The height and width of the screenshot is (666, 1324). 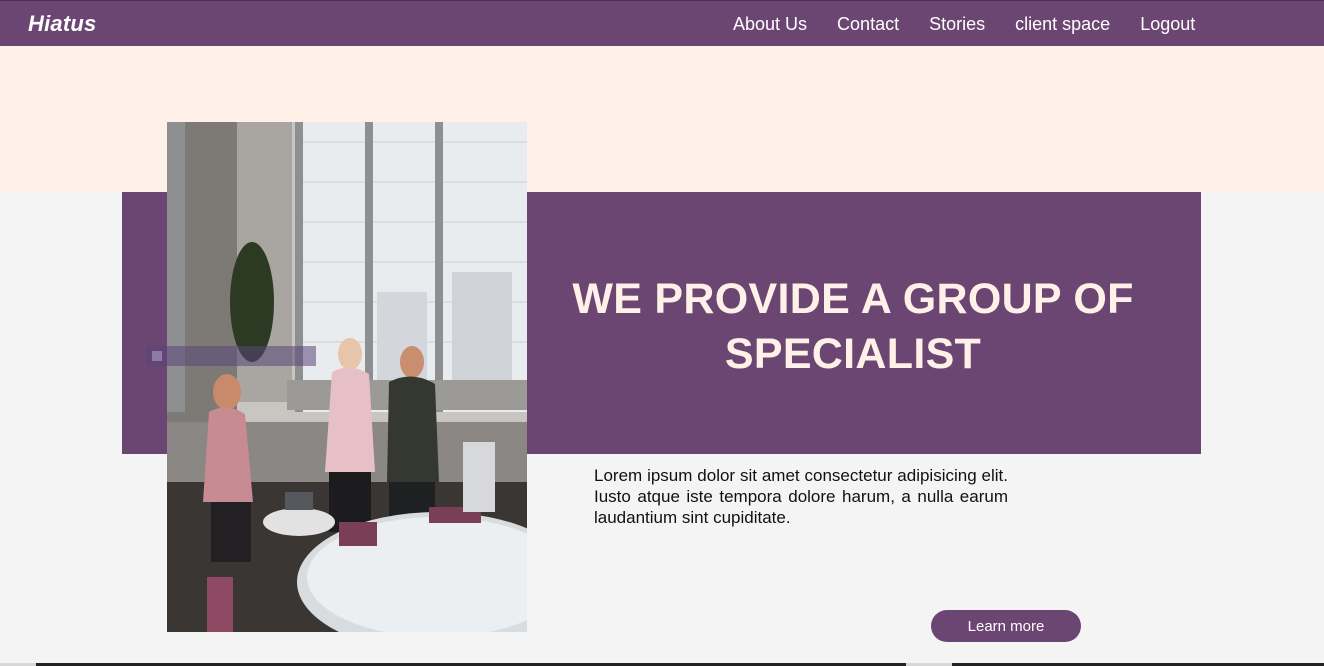 I want to click on hero-headline: WE PROVIDE A GROUP OF SPECIALIST, so click(x=853, y=326).